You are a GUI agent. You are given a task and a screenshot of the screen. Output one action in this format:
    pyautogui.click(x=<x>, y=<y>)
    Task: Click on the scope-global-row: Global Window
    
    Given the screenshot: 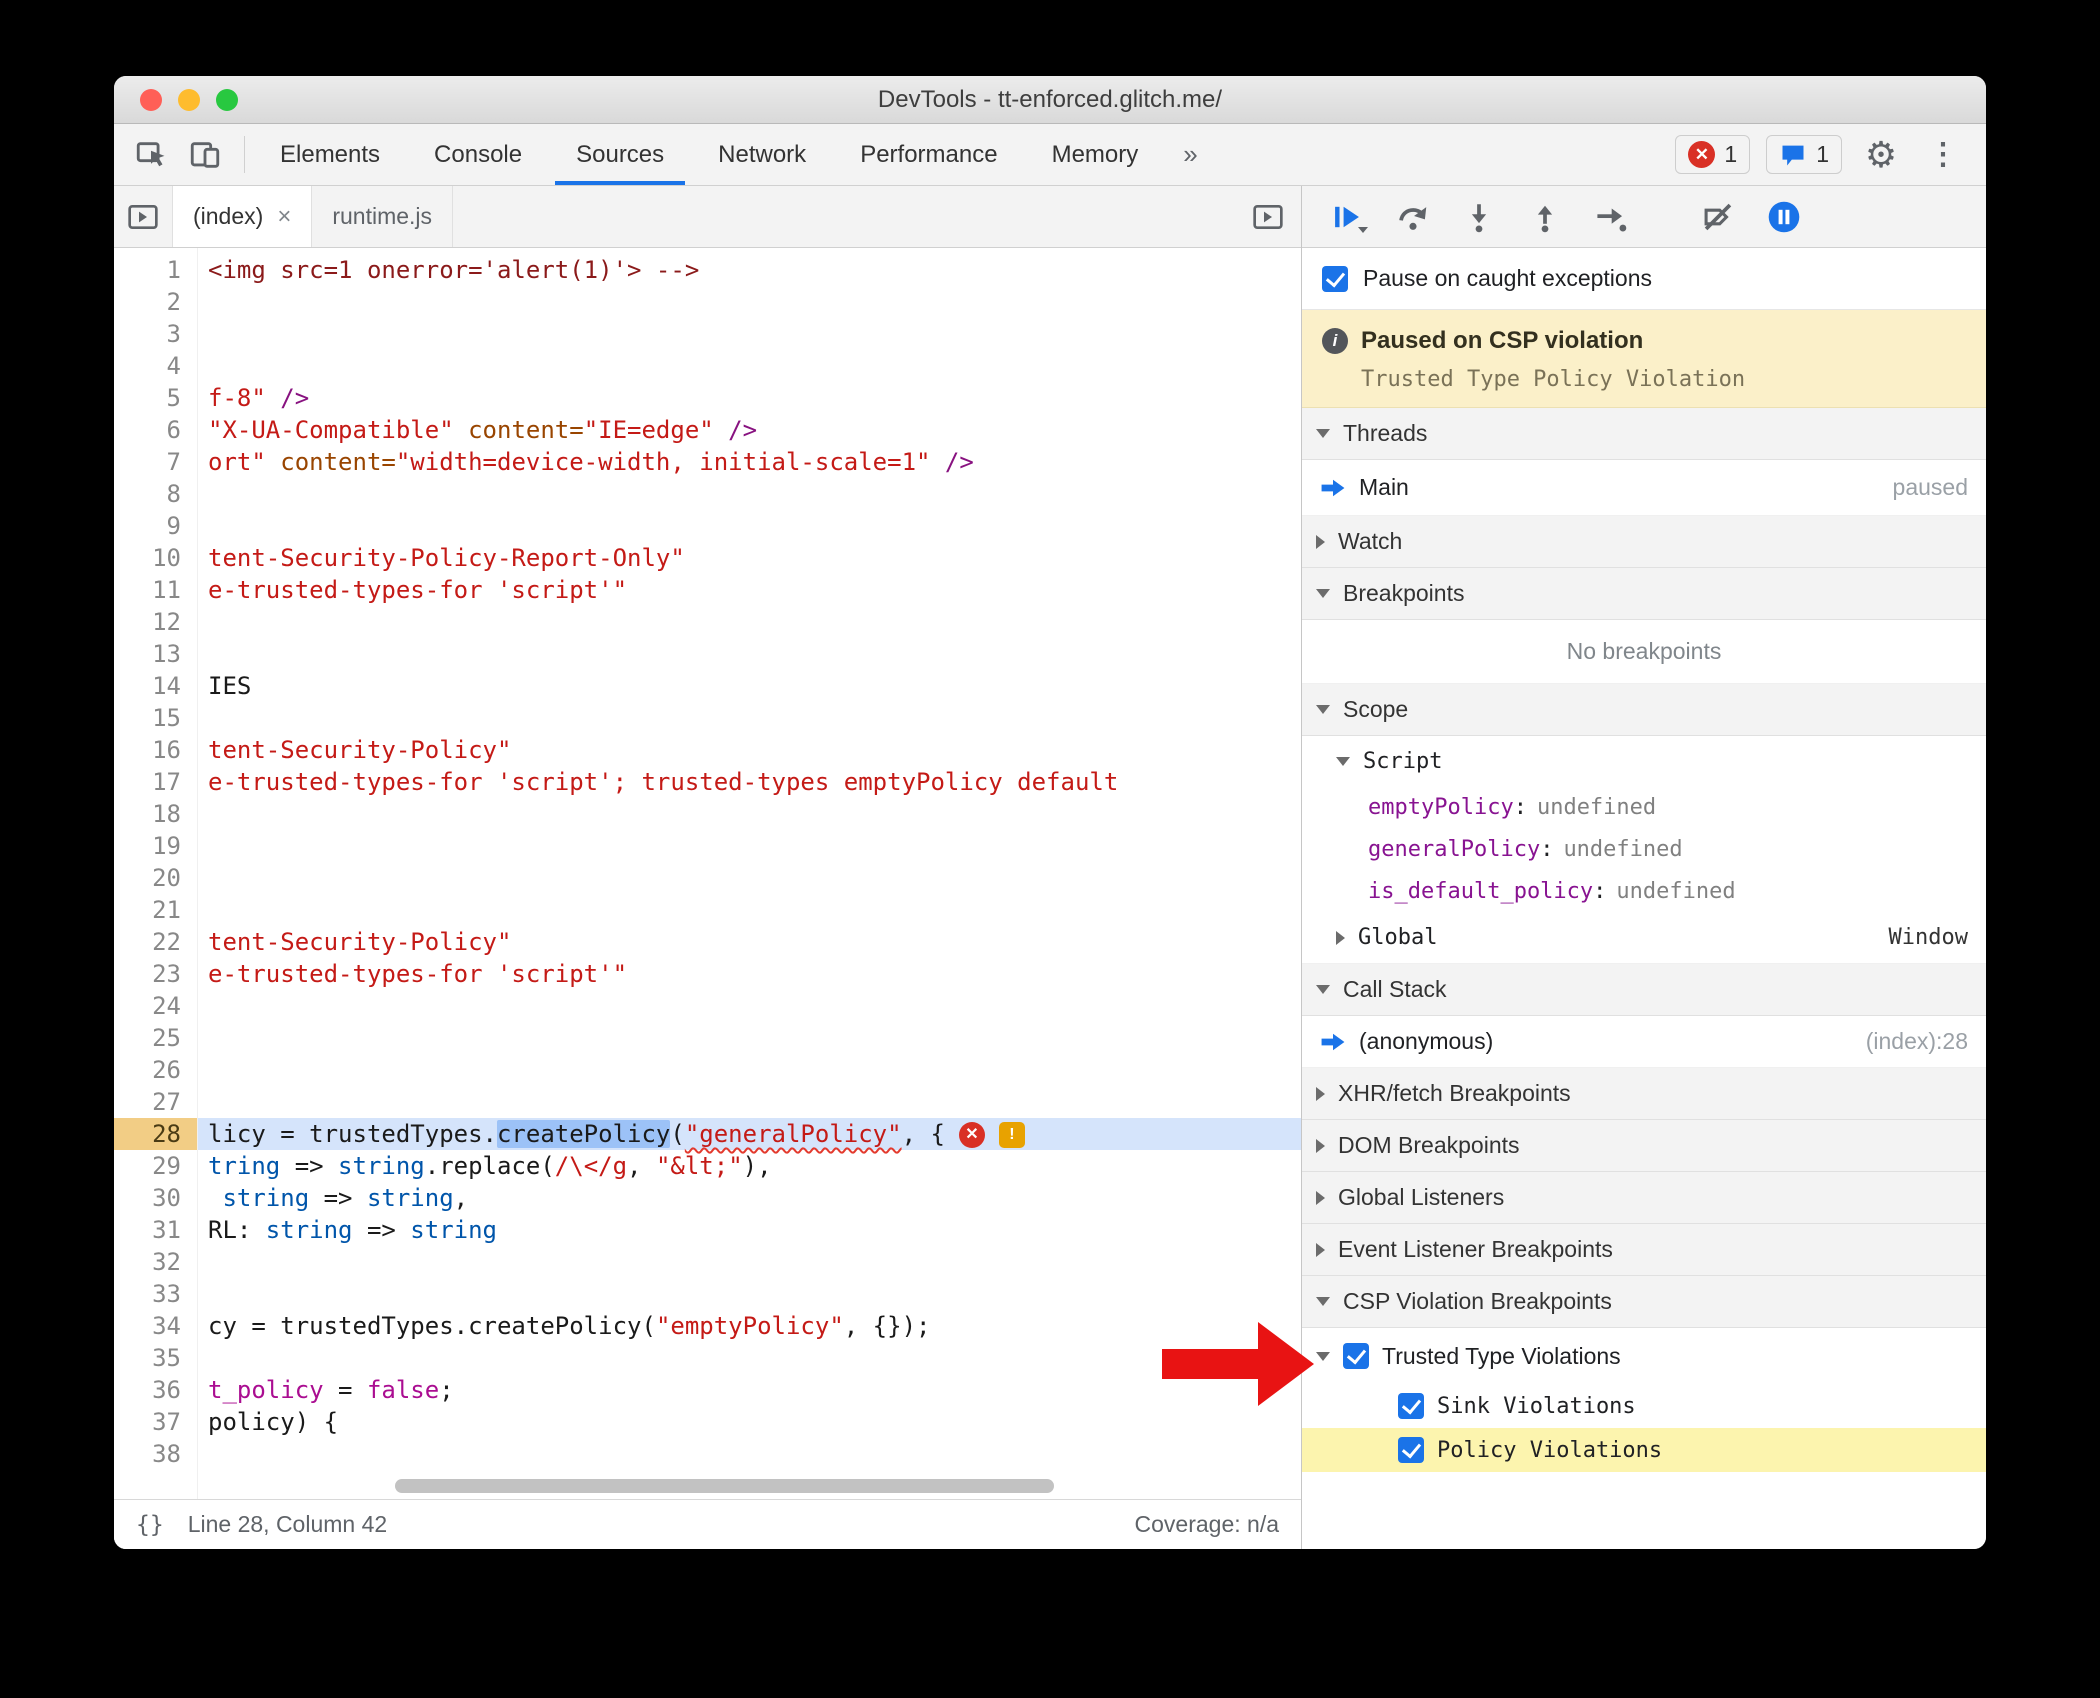 What is the action you would take?
    pyautogui.click(x=1644, y=938)
    